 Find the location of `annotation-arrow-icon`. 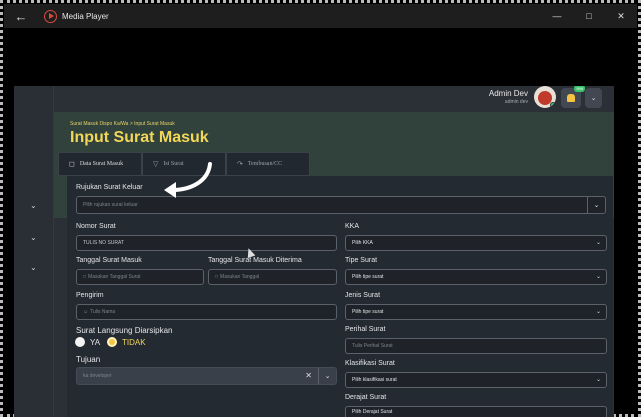

annotation-arrow-icon is located at coordinates (188, 180).